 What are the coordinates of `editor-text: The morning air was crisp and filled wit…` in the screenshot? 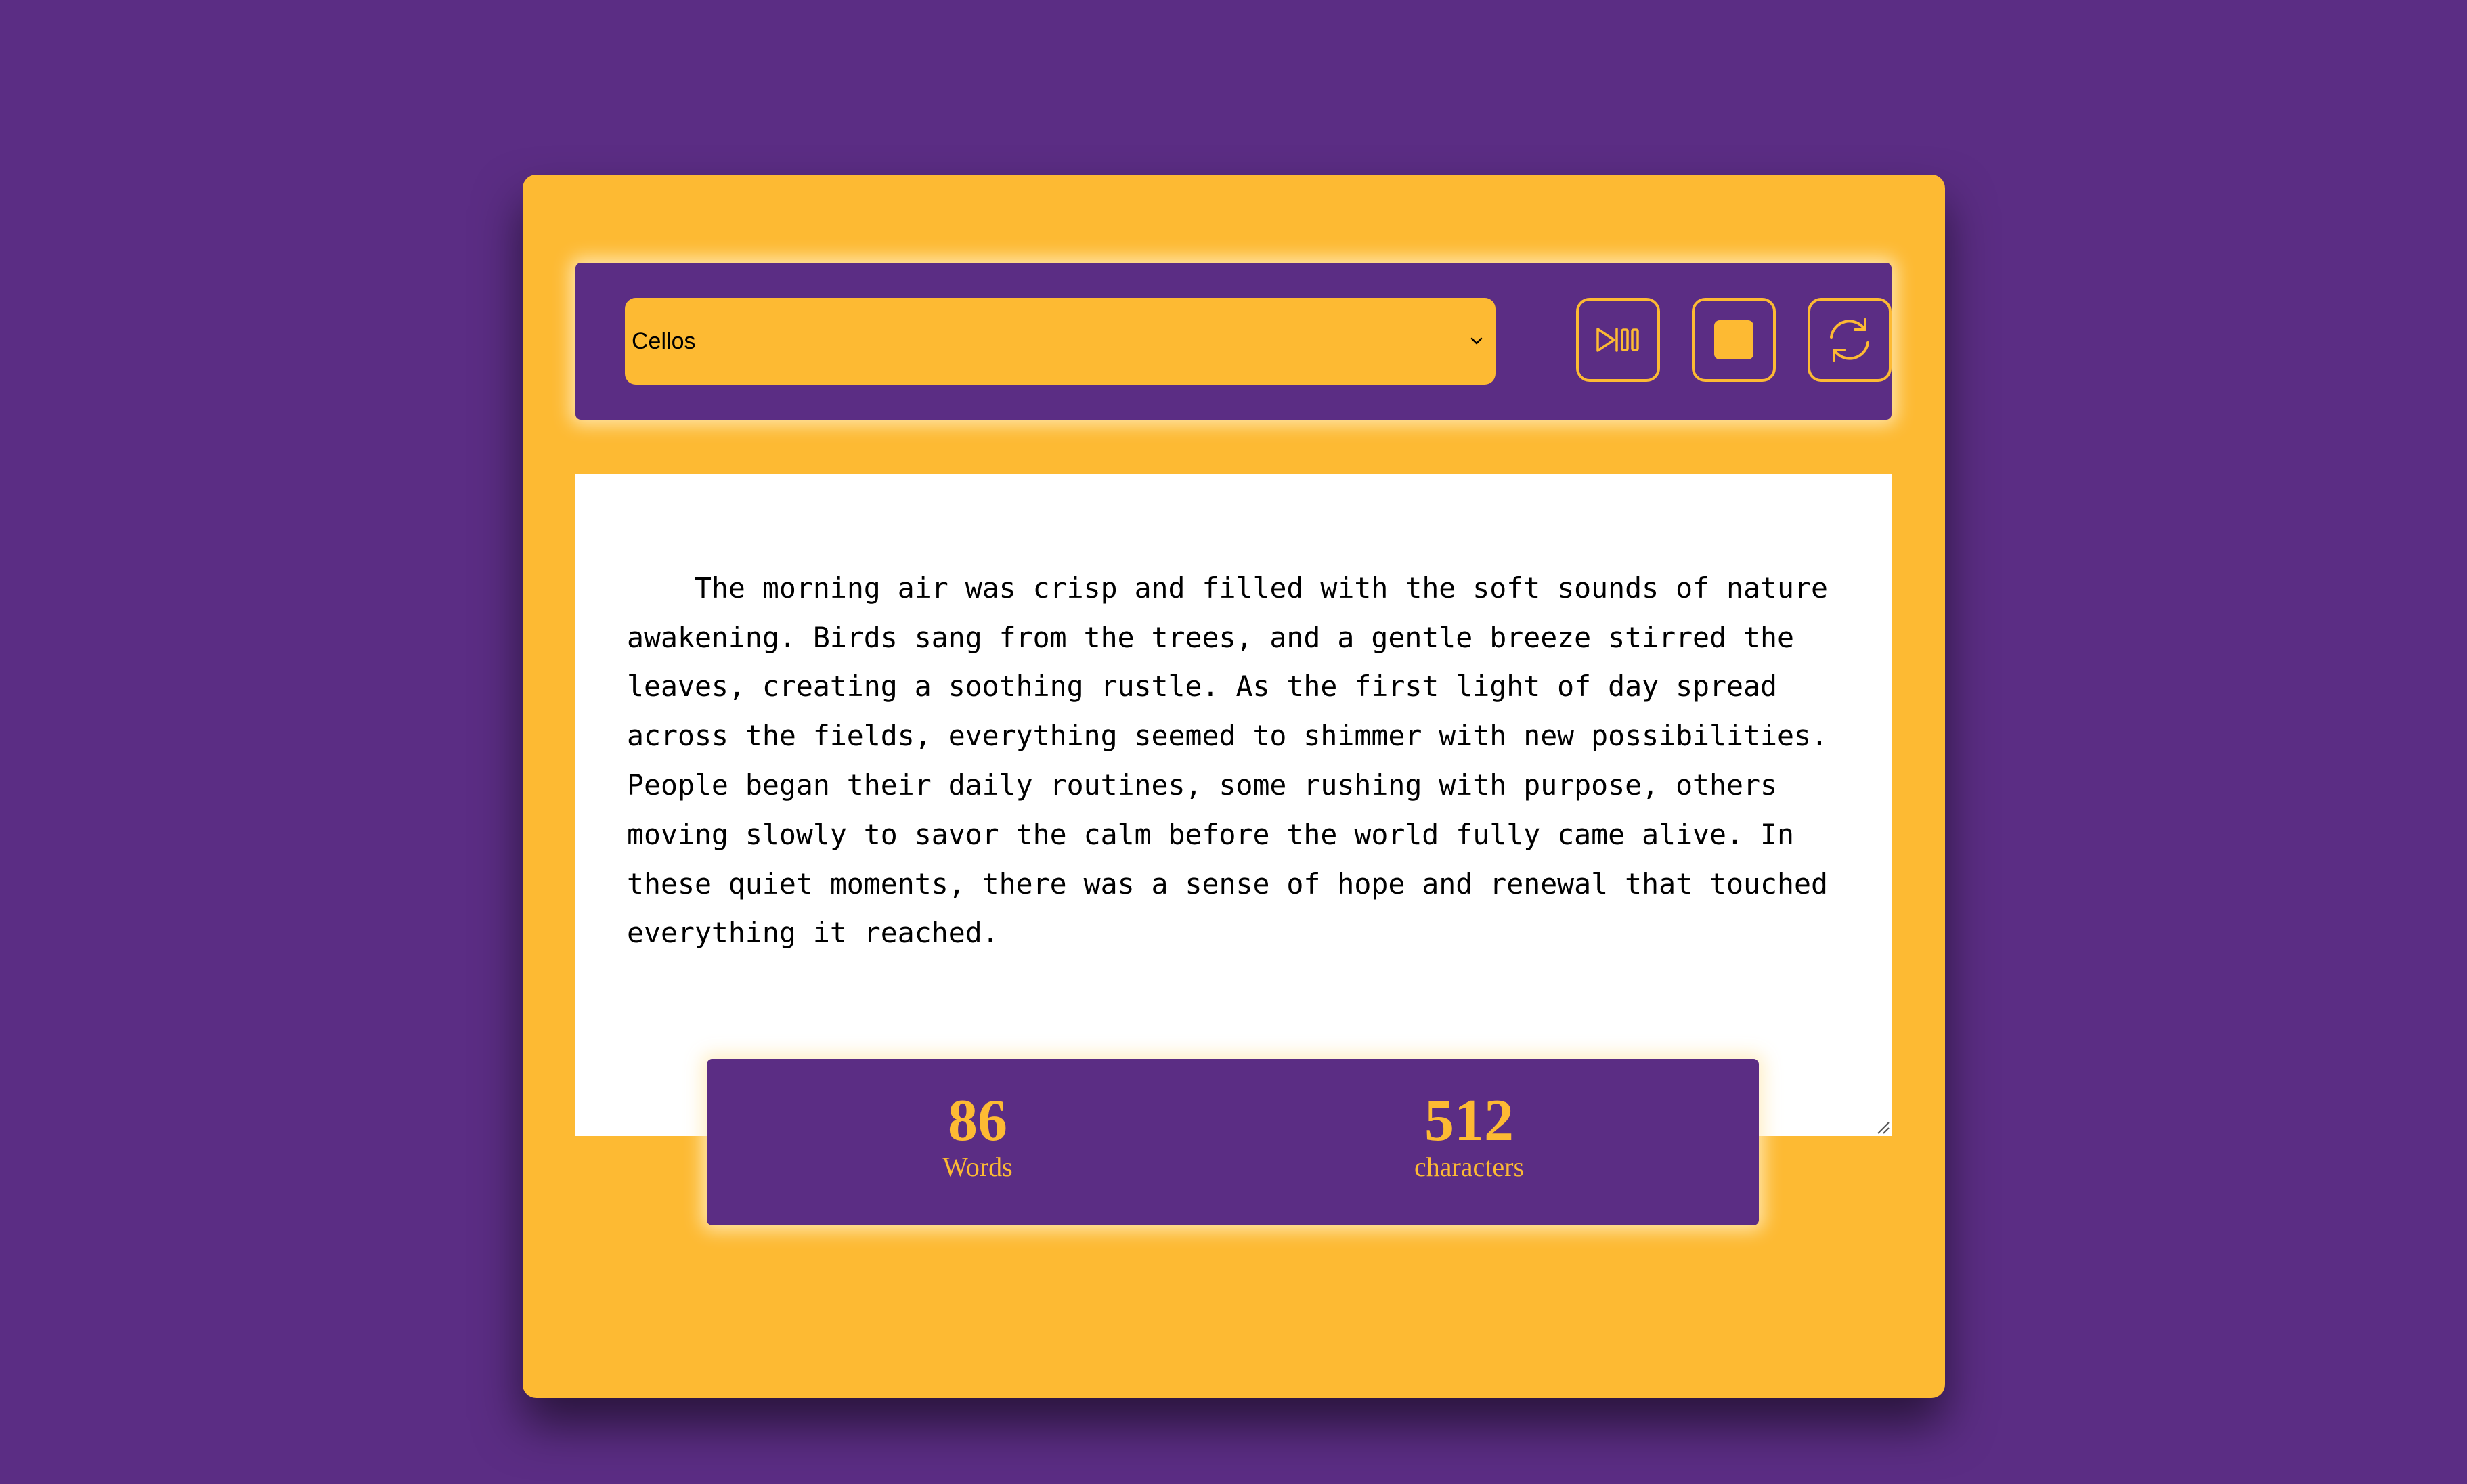 It's located at (1236, 760).